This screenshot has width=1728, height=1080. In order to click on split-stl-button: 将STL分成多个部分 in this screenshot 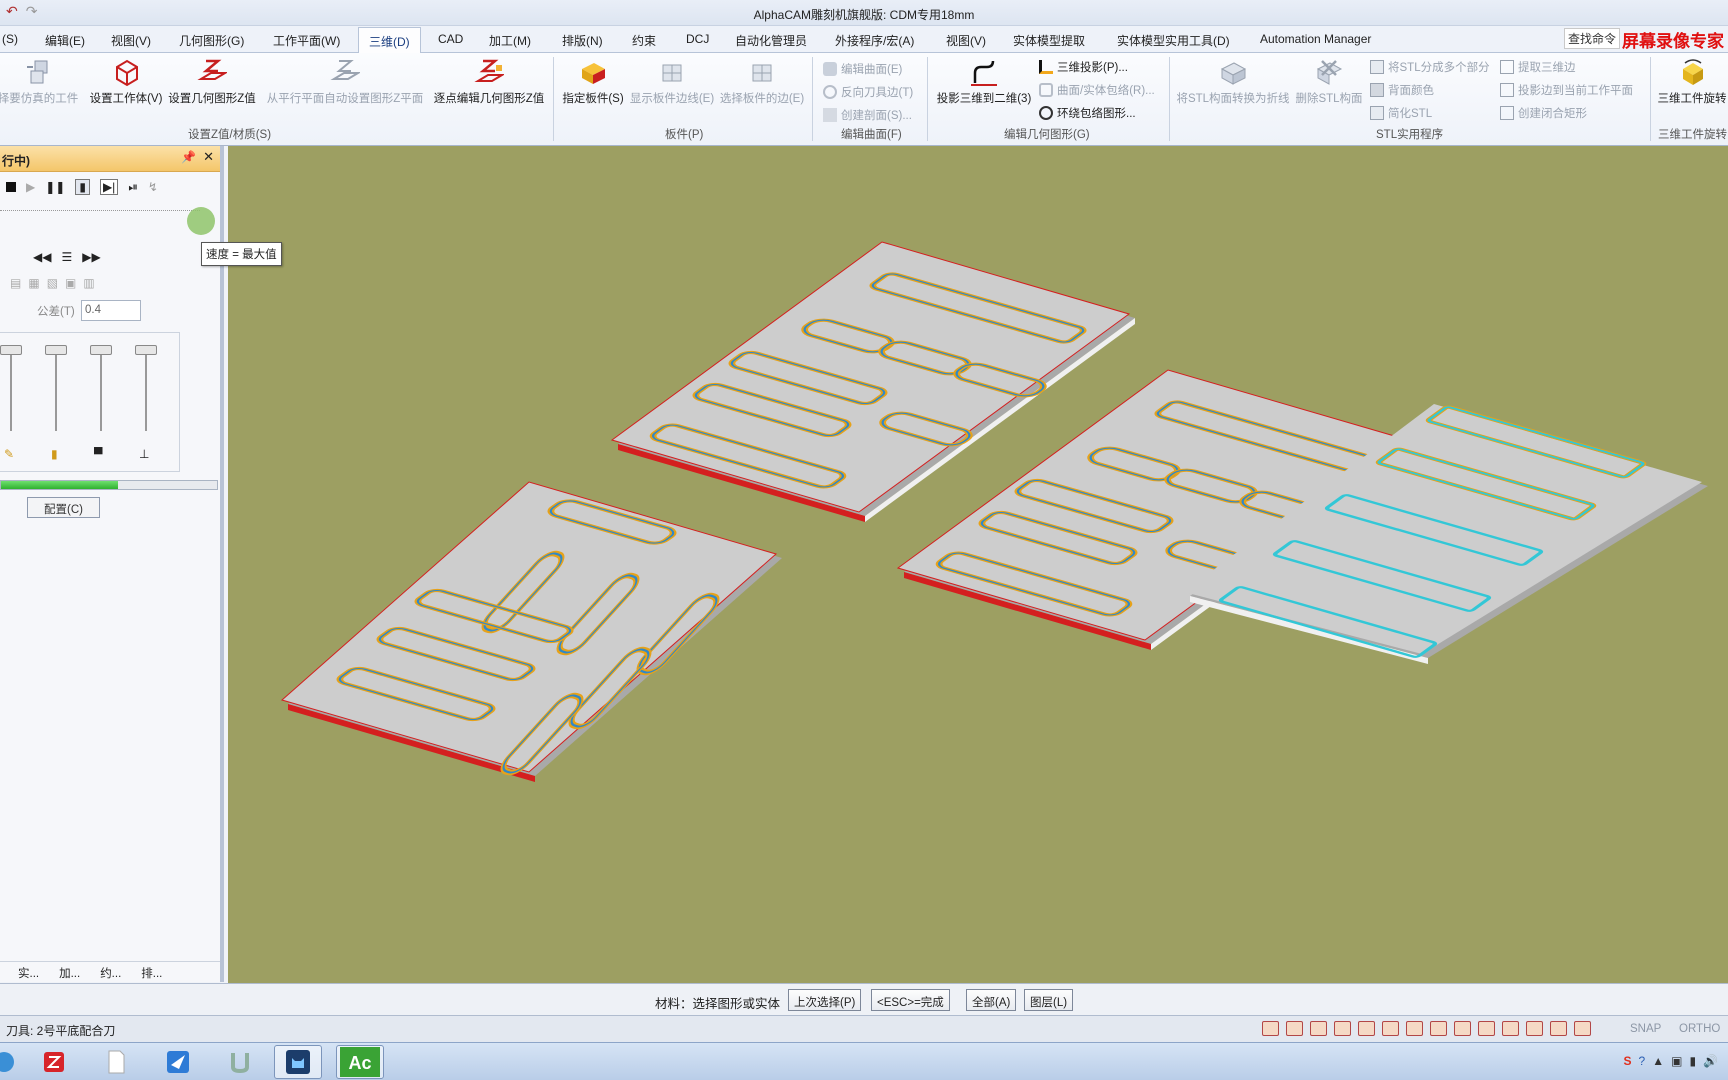, I will do `click(1430, 67)`.